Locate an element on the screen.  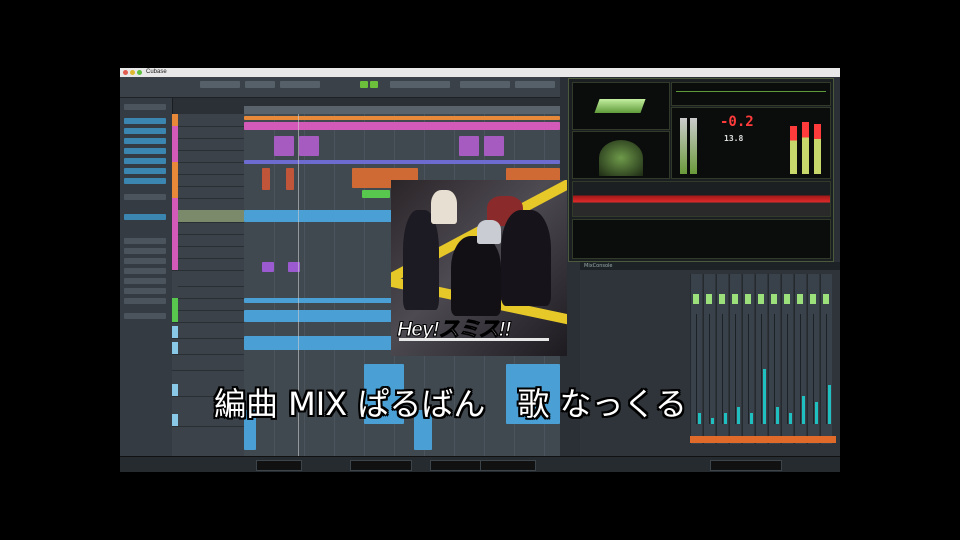
minimize-icon is located at coordinates (132, 72).